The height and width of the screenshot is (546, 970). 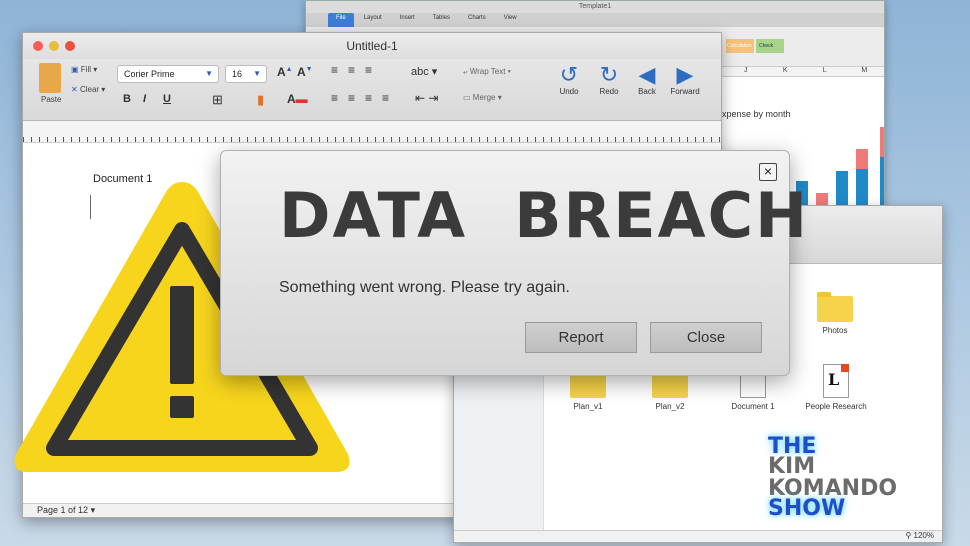 I want to click on file-item-people-research: L People Research, so click(x=836, y=387).